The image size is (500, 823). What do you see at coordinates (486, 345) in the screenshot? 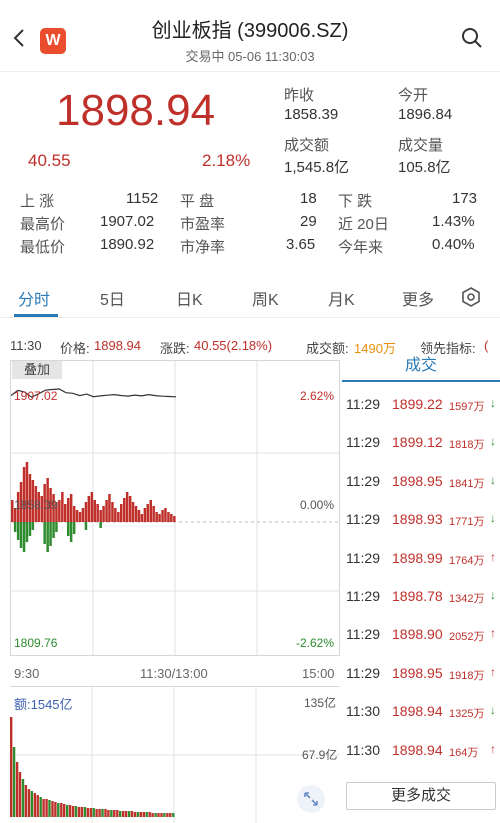
I see `info-lead: (` at bounding box center [486, 345].